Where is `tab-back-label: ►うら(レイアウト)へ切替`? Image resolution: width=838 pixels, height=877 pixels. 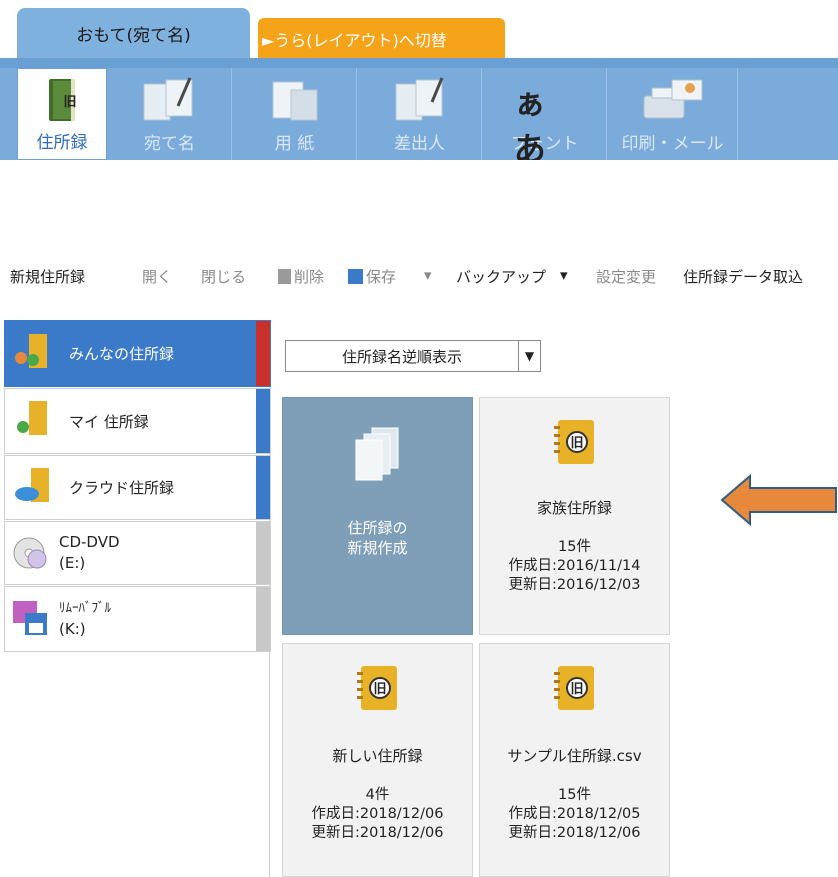 tab-back-label: ►うら(レイアウト)へ切替 is located at coordinates (354, 40).